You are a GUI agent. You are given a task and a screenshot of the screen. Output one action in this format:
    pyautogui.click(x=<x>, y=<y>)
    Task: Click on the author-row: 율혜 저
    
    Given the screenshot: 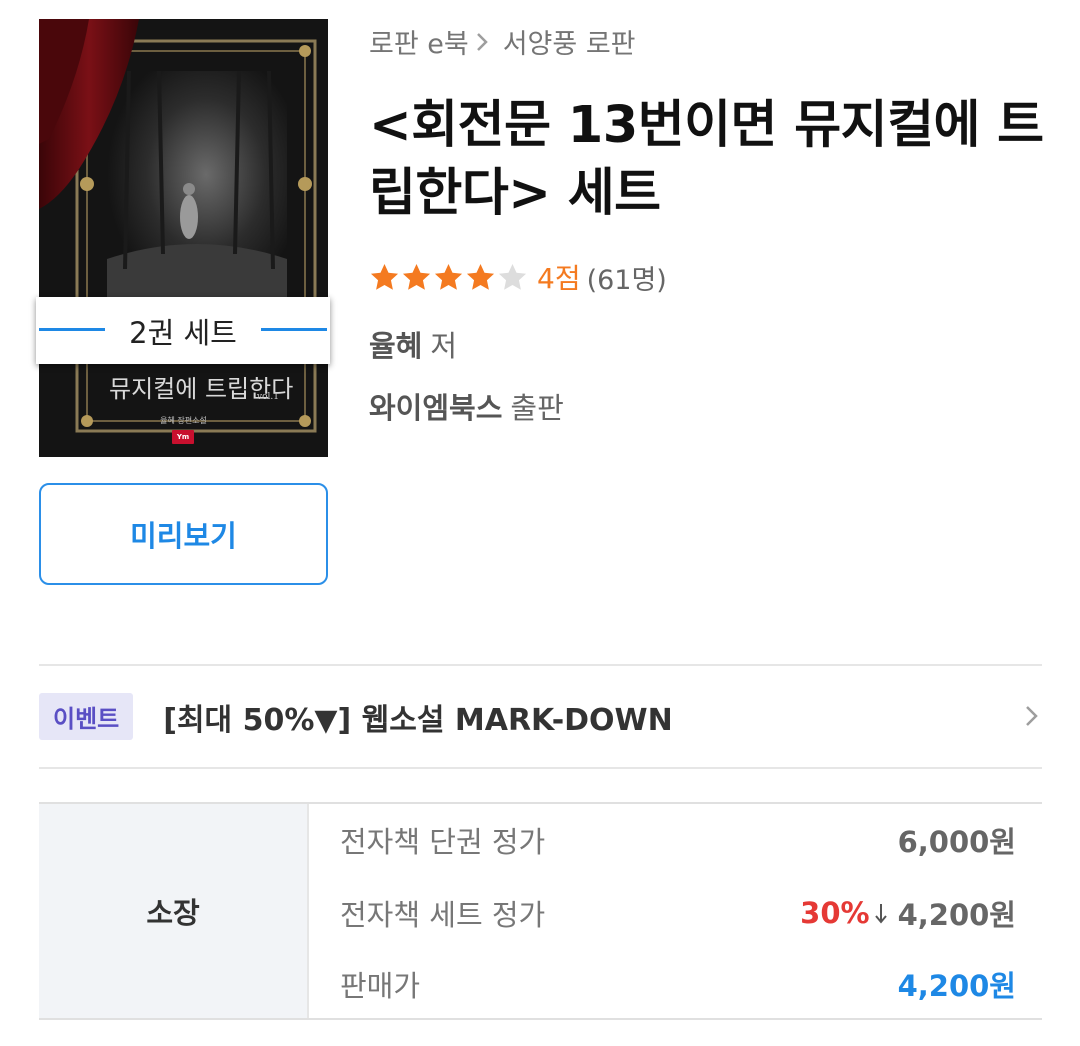 What is the action you would take?
    pyautogui.click(x=413, y=344)
    